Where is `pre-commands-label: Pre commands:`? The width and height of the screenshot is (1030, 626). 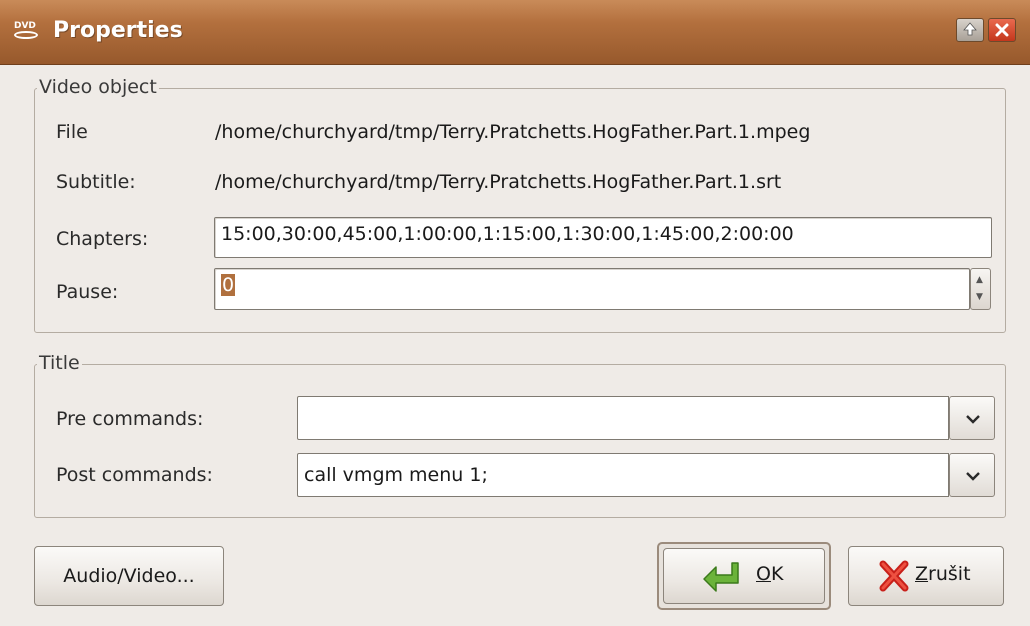
pre-commands-label: Pre commands: is located at coordinates (130, 419).